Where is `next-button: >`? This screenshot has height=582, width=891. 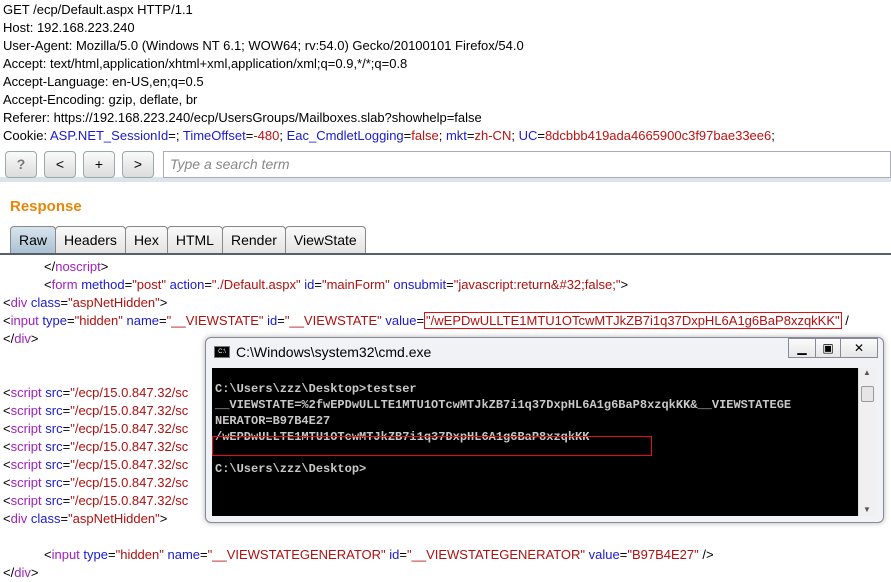
next-button: > is located at coordinates (138, 164).